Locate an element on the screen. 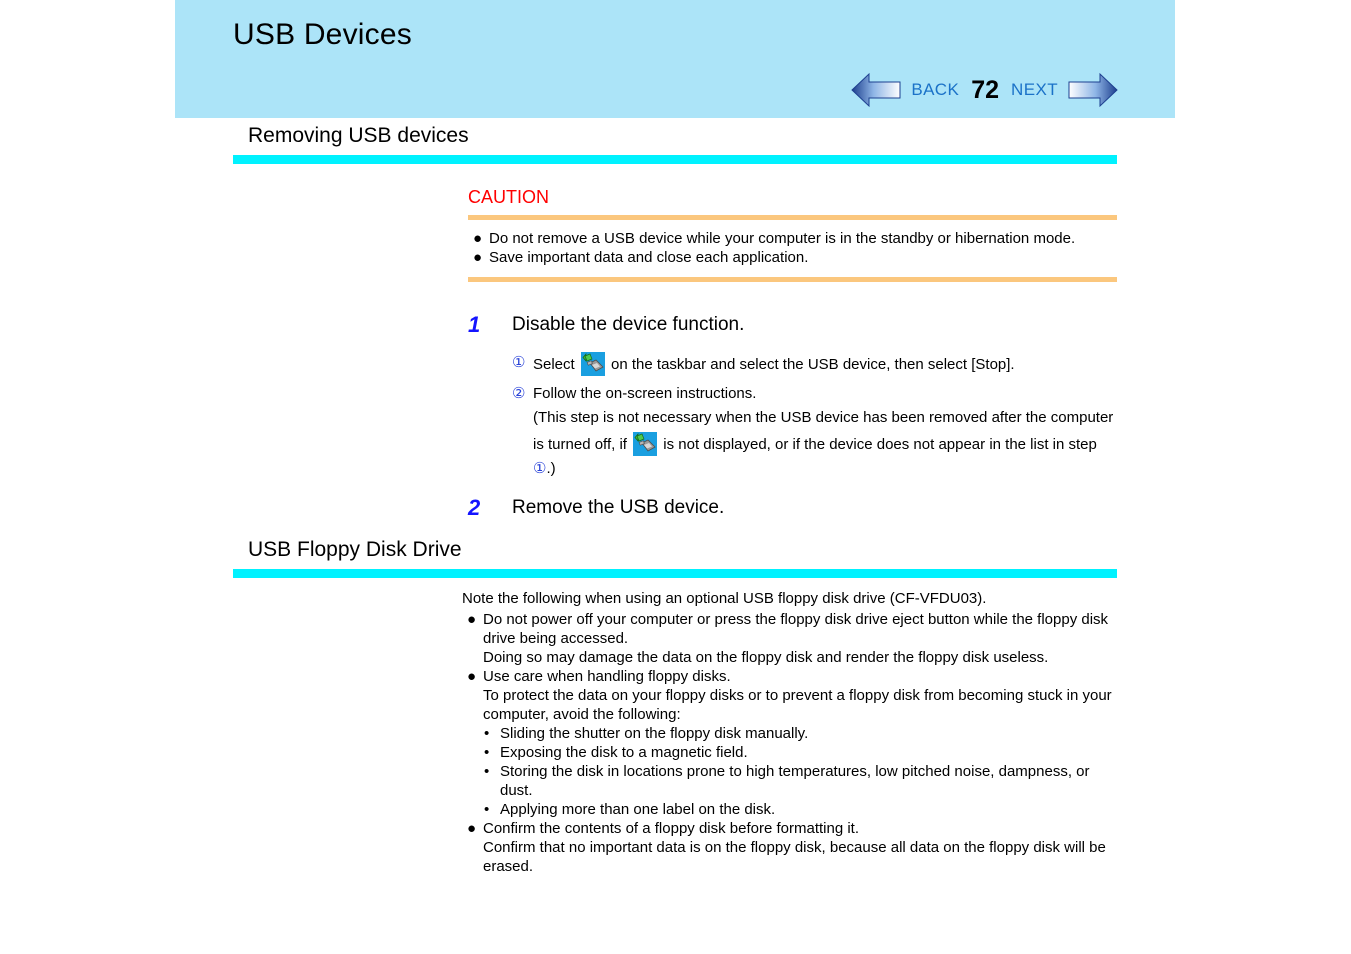 The image size is (1351, 954). section-heading-usb-floppy-disk-drive: USB Floppy Disk Drive is located at coordinates (675, 558).